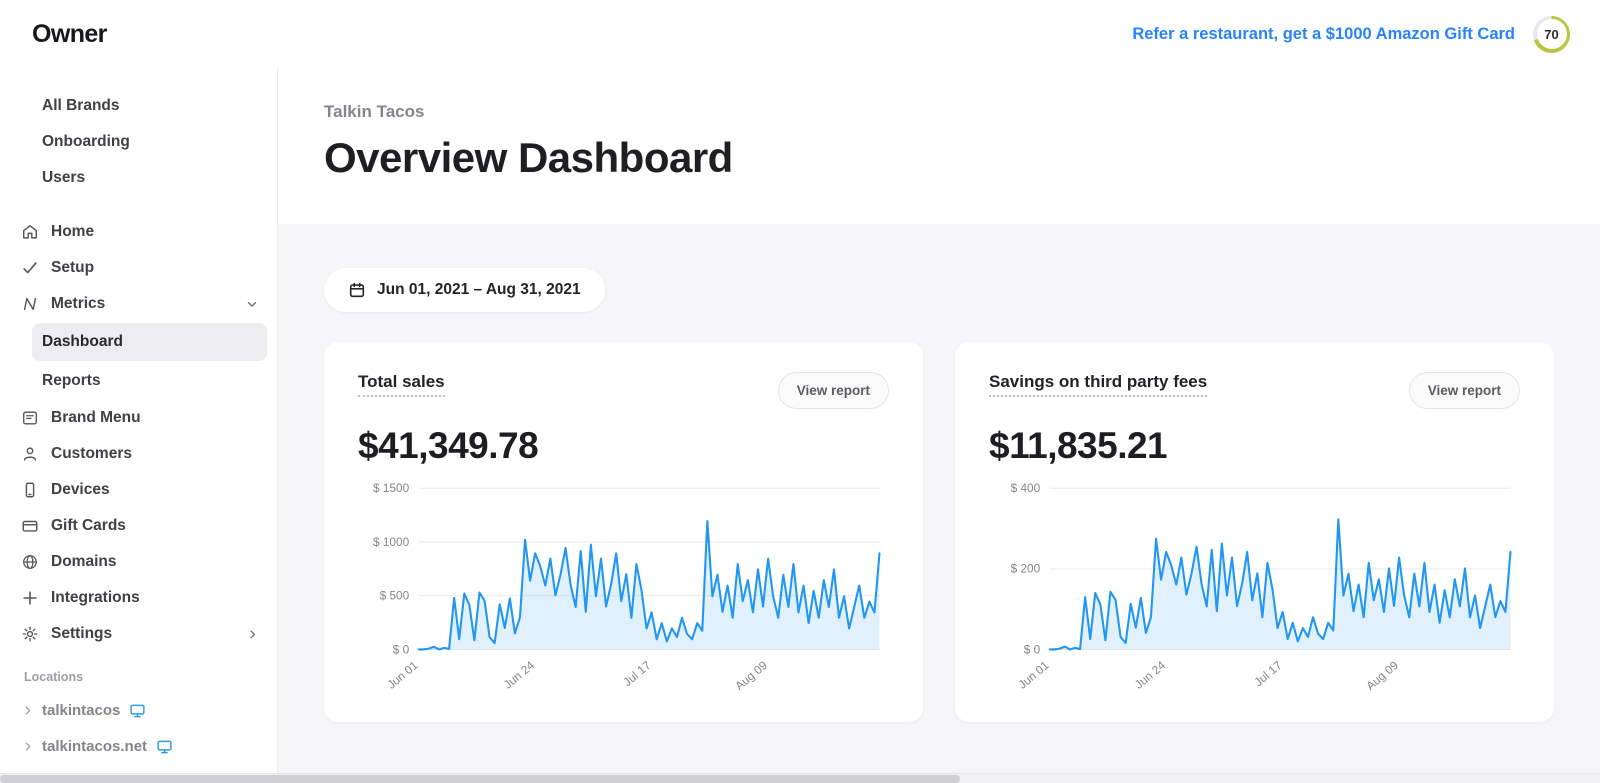 The height and width of the screenshot is (783, 1600). What do you see at coordinates (95, 746) in the screenshot?
I see `location-label: talkintacos.net` at bounding box center [95, 746].